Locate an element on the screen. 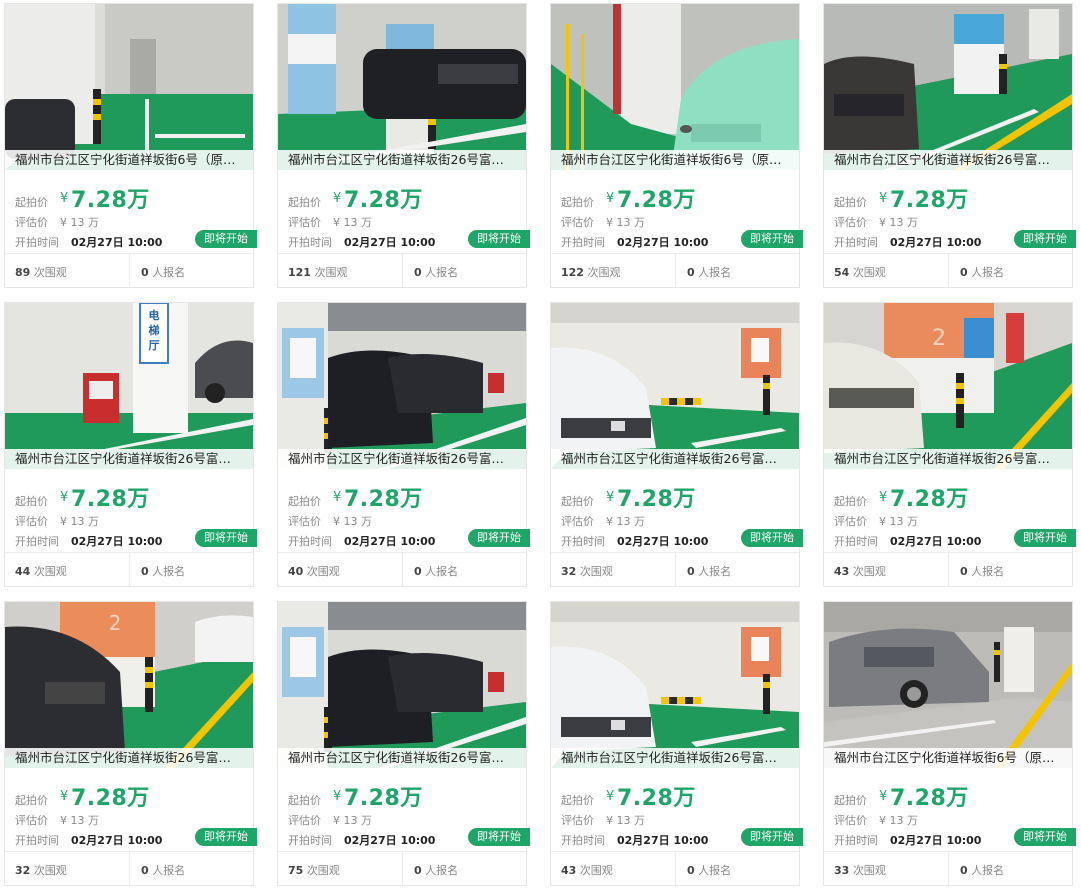 Image resolution: width=1081 pixels, height=889 pixels. view-count-number: 89 is located at coordinates (23, 272).